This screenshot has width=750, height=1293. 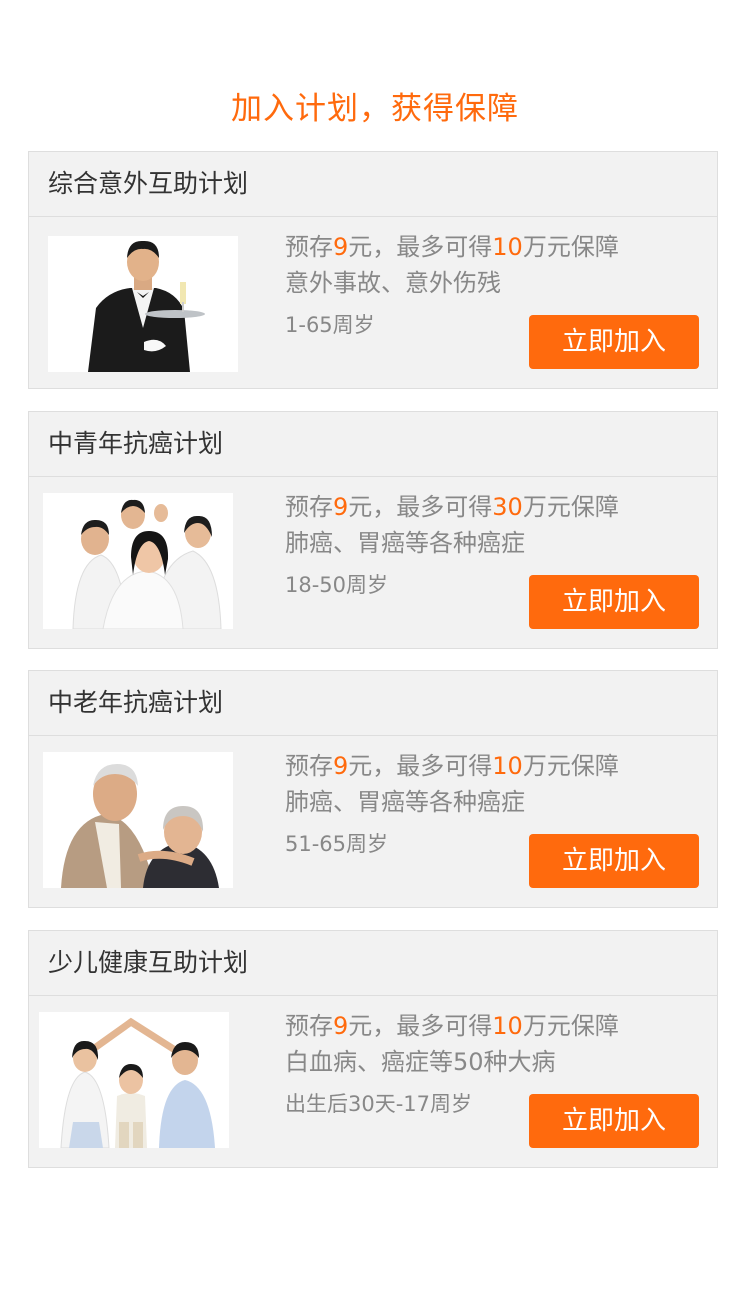 I want to click on plan-title: 少儿健康互助计划, so click(x=373, y=963).